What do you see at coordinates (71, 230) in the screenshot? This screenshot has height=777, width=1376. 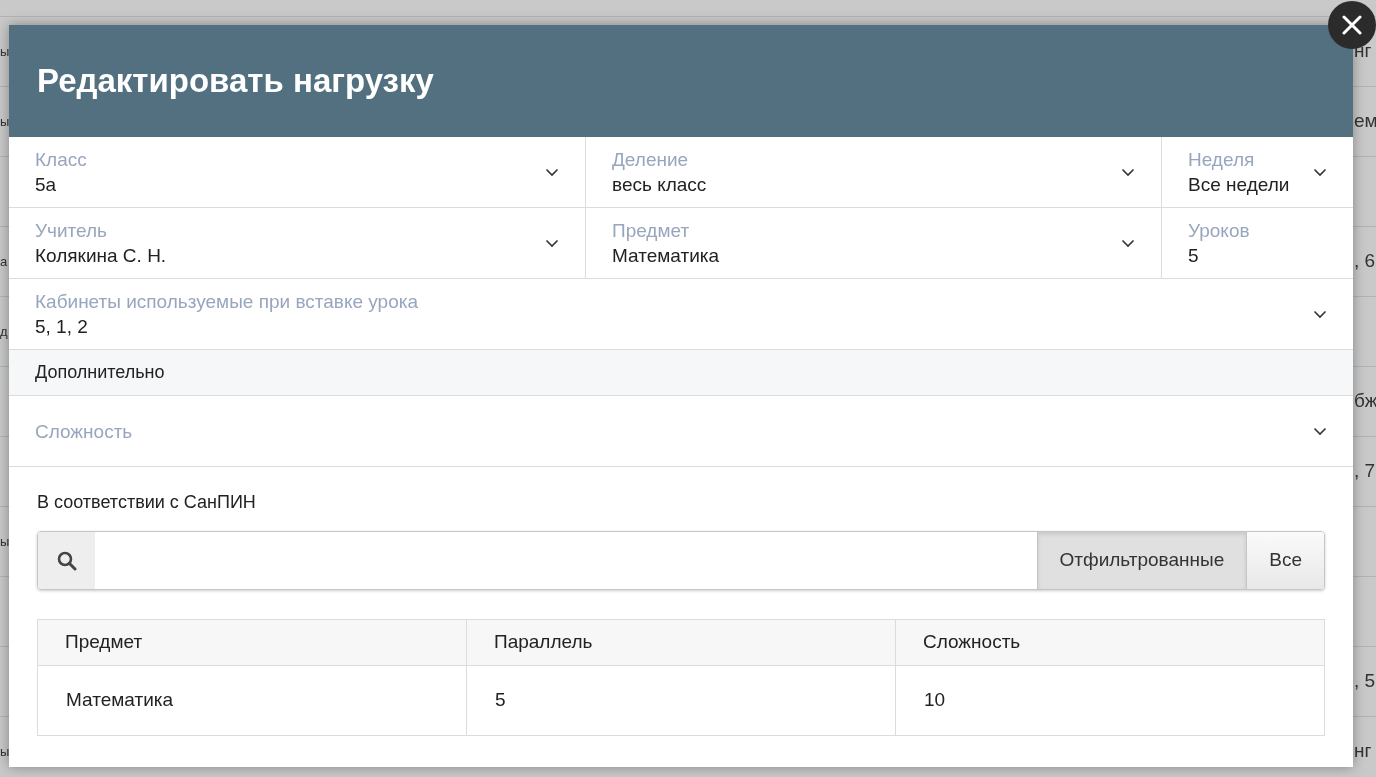 I see `field-label: Учитель` at bounding box center [71, 230].